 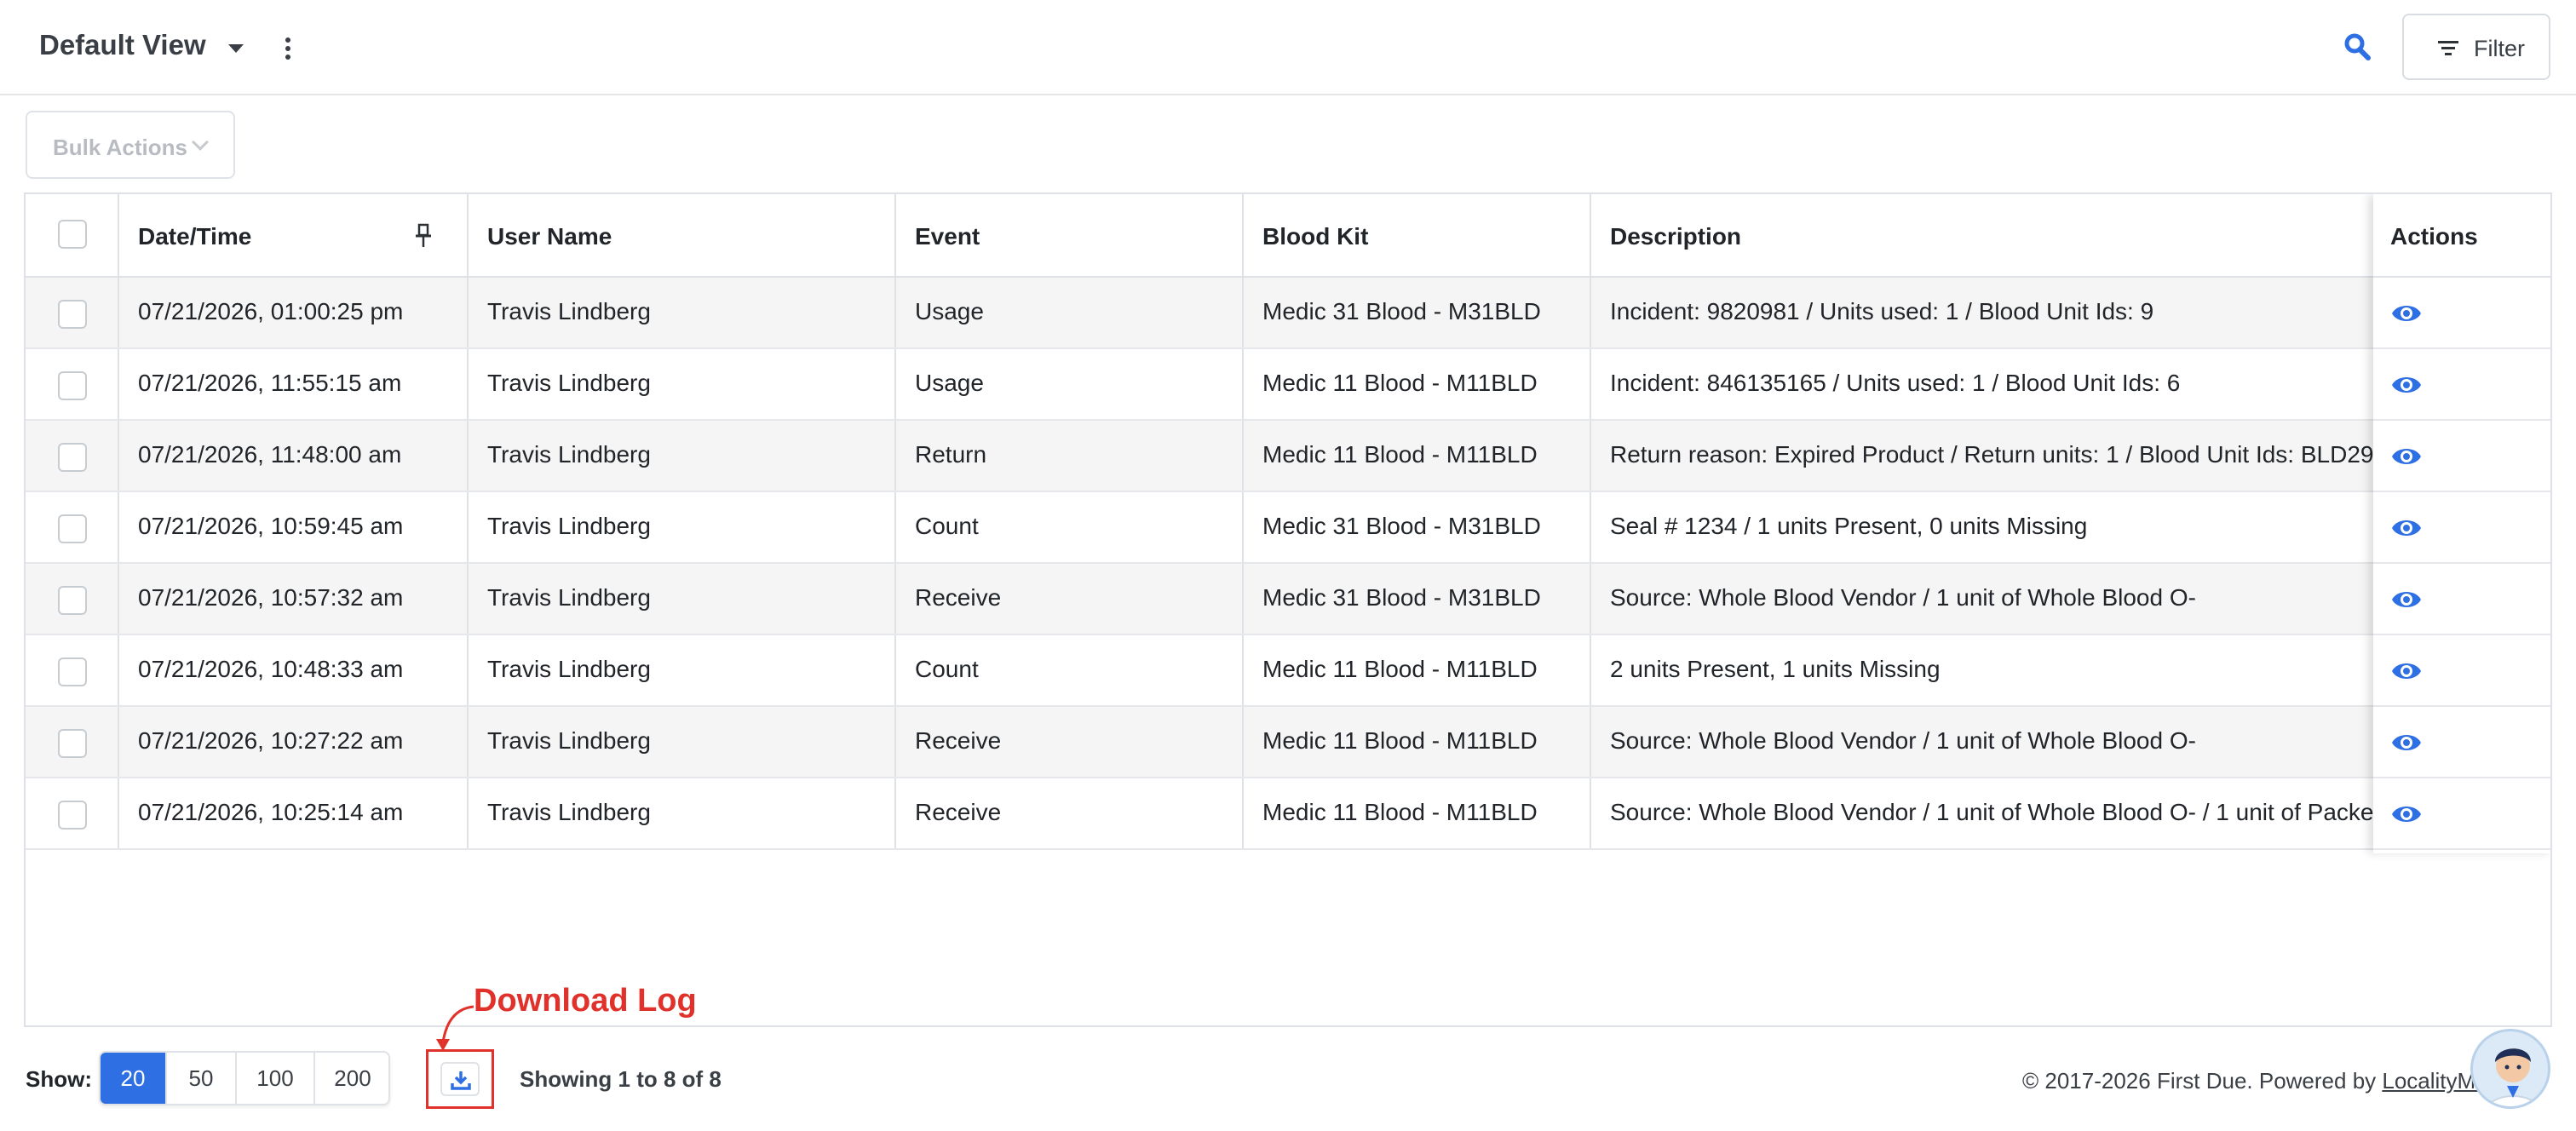 What do you see at coordinates (621, 1079) in the screenshot?
I see `pagination-summary: Showing 1 to 8 of 8` at bounding box center [621, 1079].